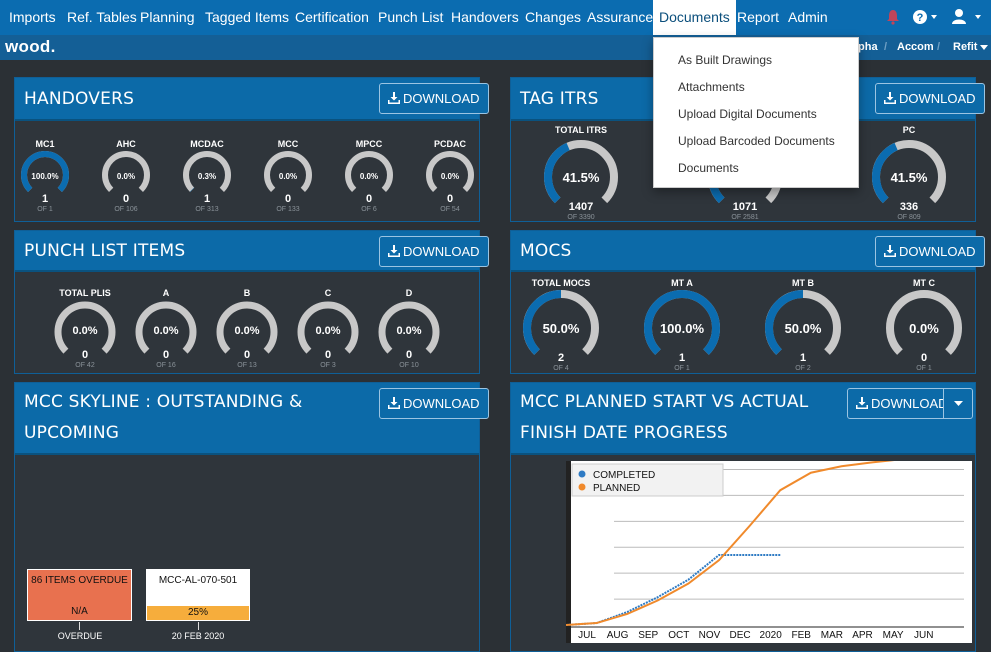 The height and width of the screenshot is (652, 991). I want to click on nav-planning: Planning, so click(167, 17).